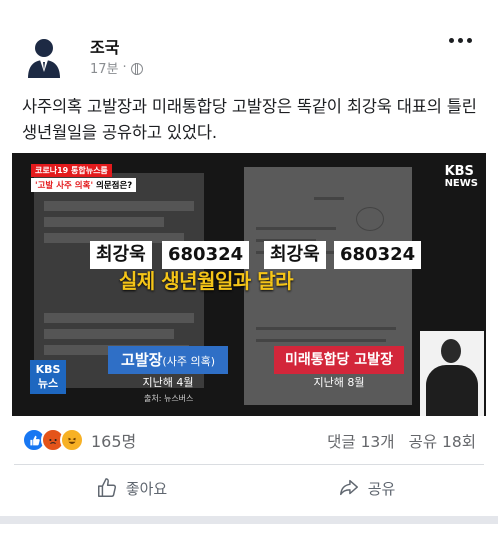 This screenshot has width=498, height=550. What do you see at coordinates (249, 520) in the screenshot?
I see `feed-separator` at bounding box center [249, 520].